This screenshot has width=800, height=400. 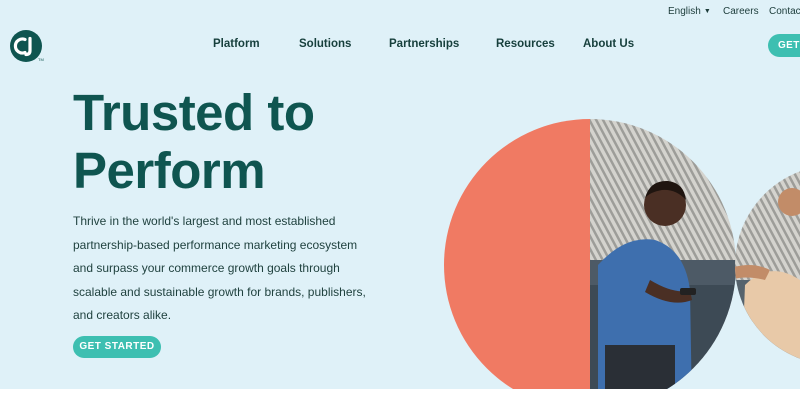 What do you see at coordinates (784, 45) in the screenshot?
I see `nav-get-started-button: GET` at bounding box center [784, 45].